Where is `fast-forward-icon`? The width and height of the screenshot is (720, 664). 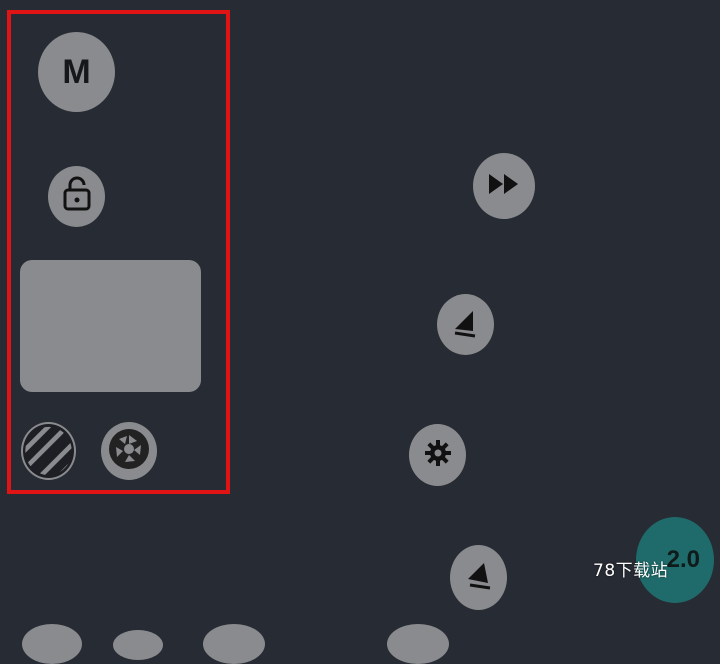
fast-forward-icon is located at coordinates (504, 186).